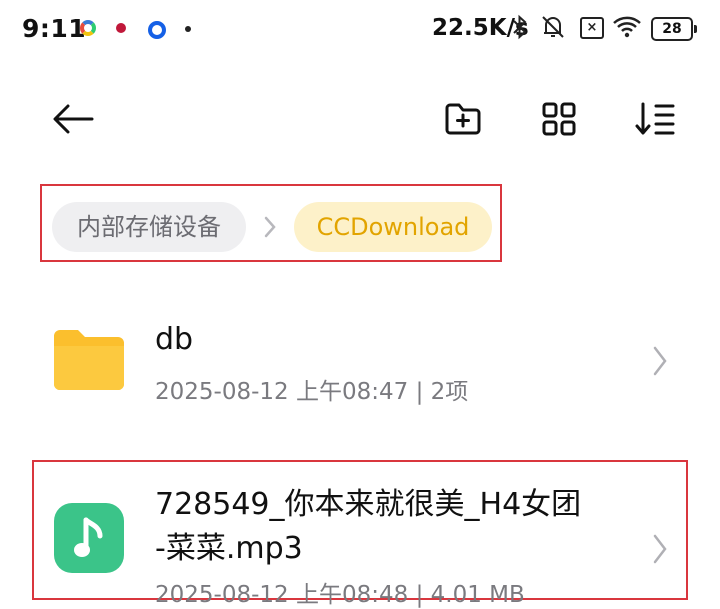  I want to click on status-time: 9:11, so click(54, 28).